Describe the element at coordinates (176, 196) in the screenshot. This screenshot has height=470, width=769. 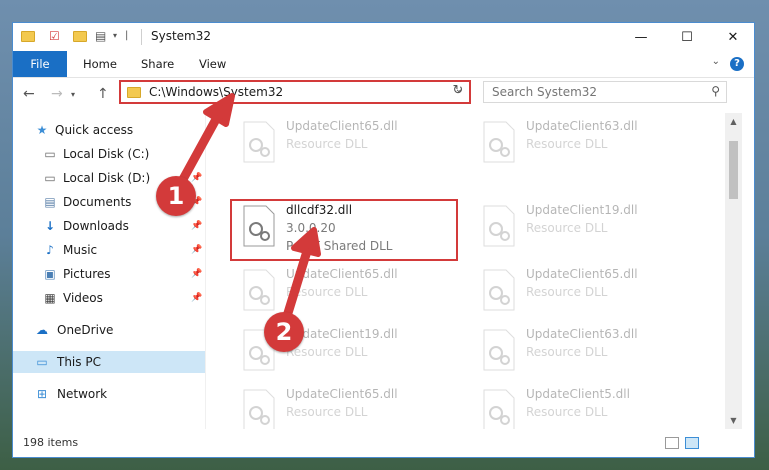
I see `callout-badge-1: 1` at that location.